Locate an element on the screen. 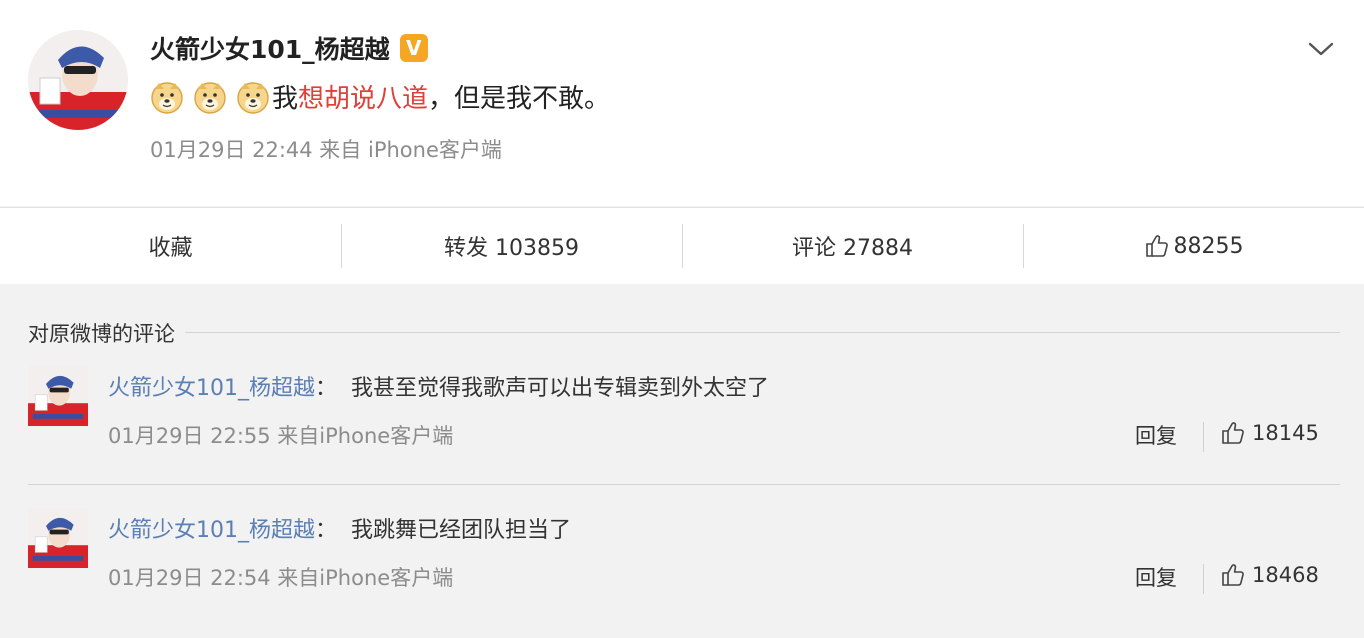 Image resolution: width=1364 pixels, height=638 pixels. comment-like-button: 18468 is located at coordinates (1269, 575).